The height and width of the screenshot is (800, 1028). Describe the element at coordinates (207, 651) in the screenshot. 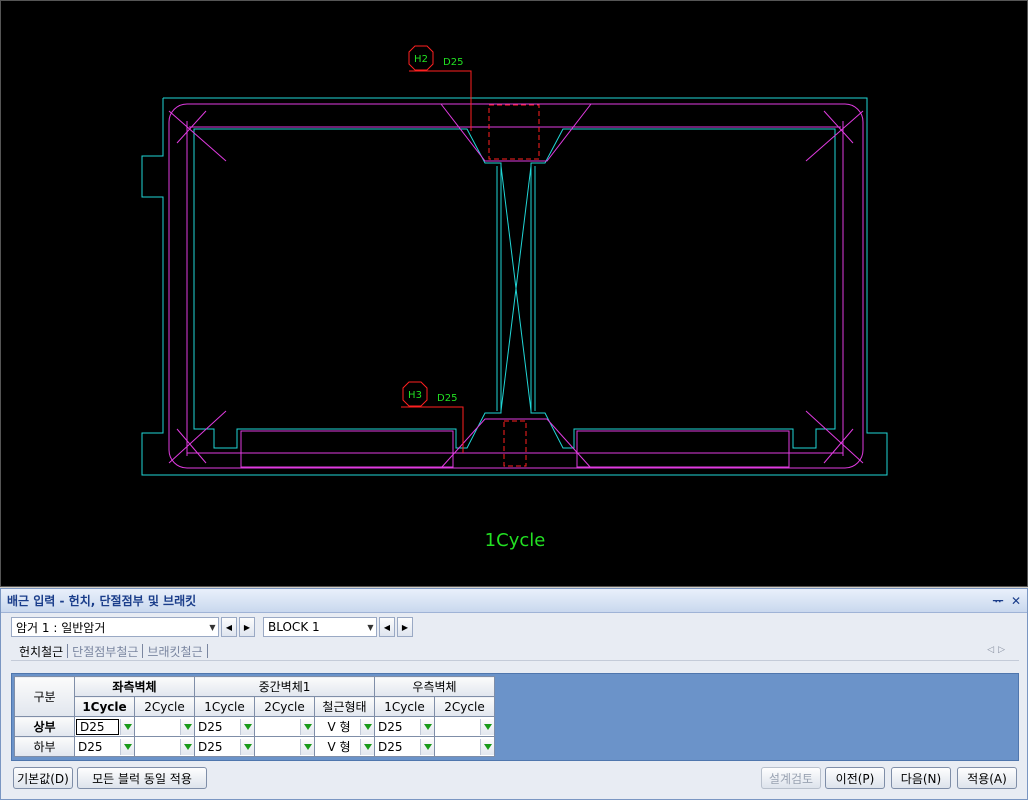

I see `tab-divider` at that location.